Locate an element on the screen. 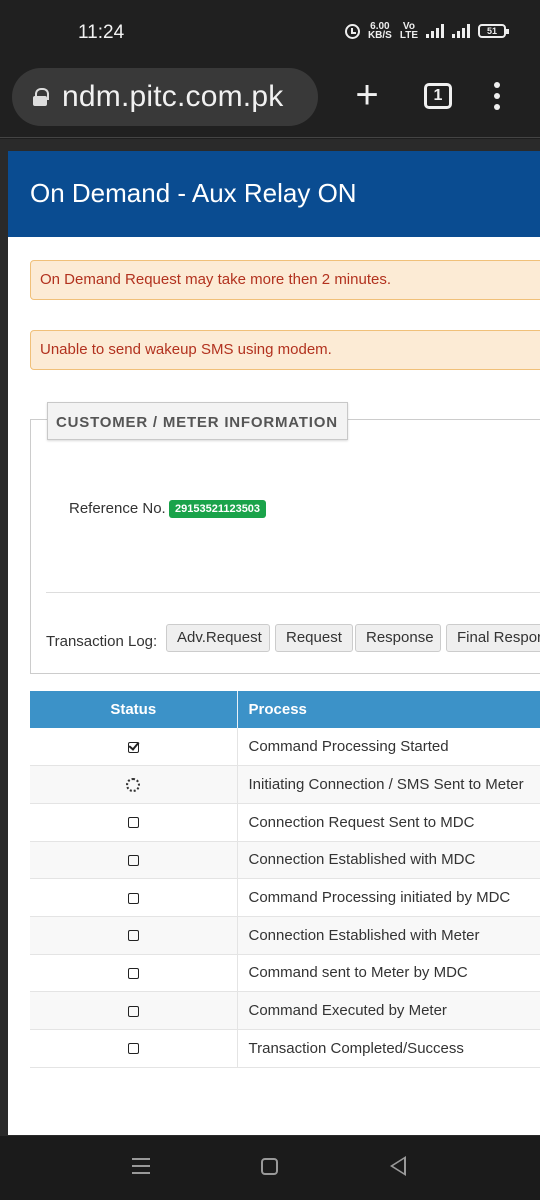 This screenshot has height=1200, width=540. network-speed: 6.00 KB/S is located at coordinates (379, 31).